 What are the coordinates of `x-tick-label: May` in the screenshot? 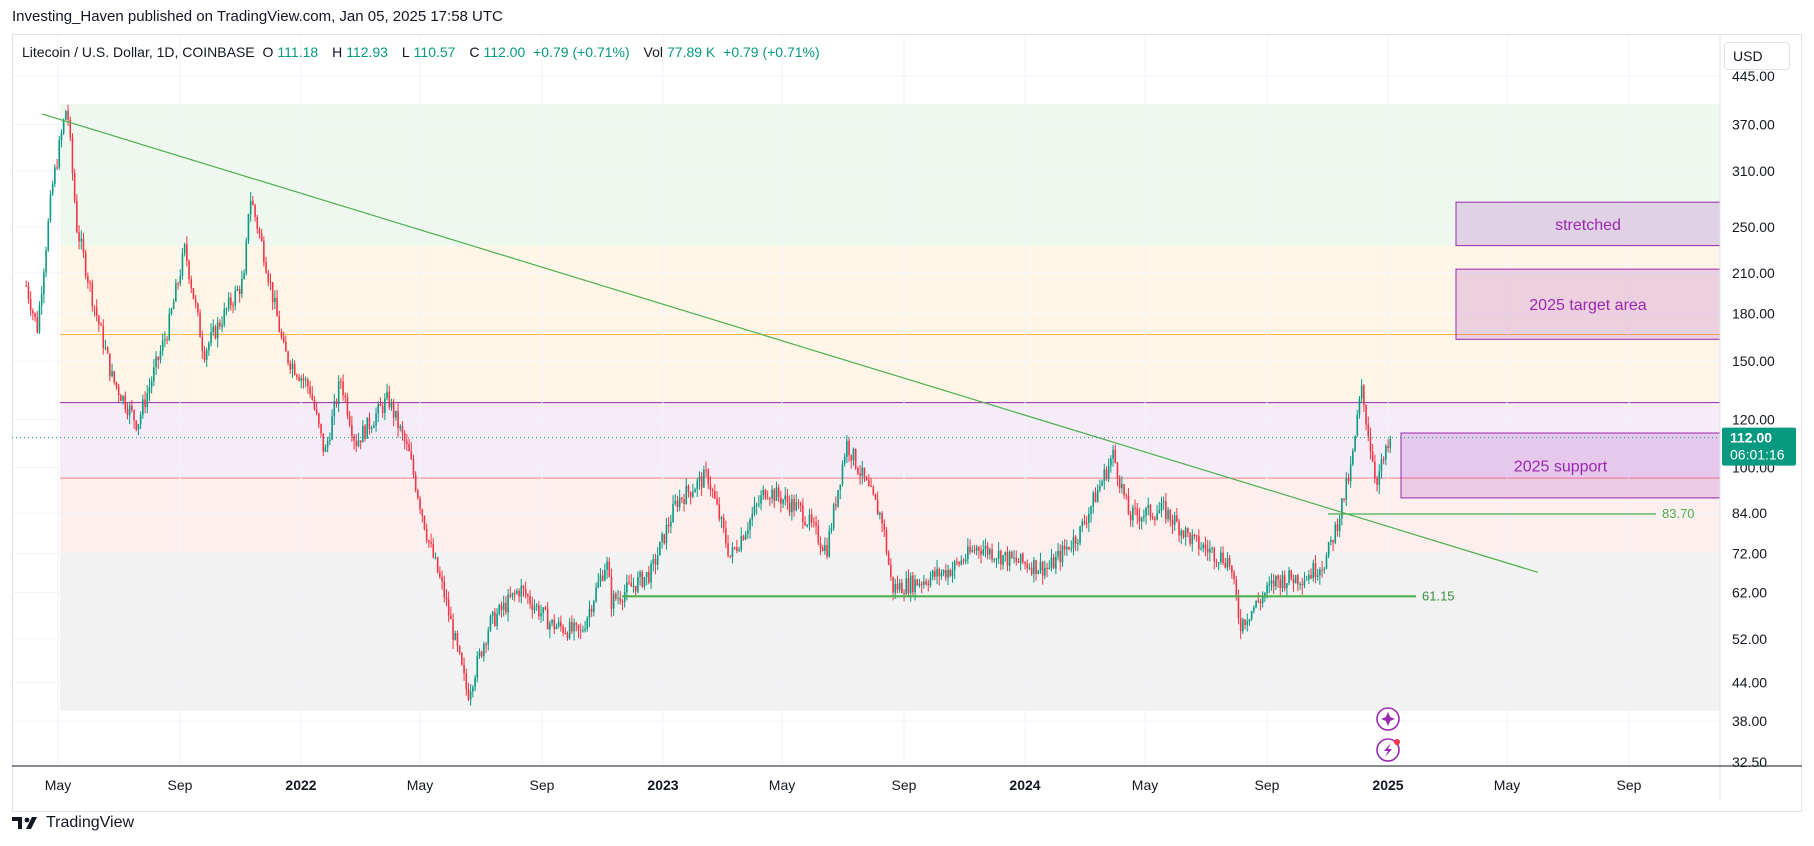 It's located at (1145, 785).